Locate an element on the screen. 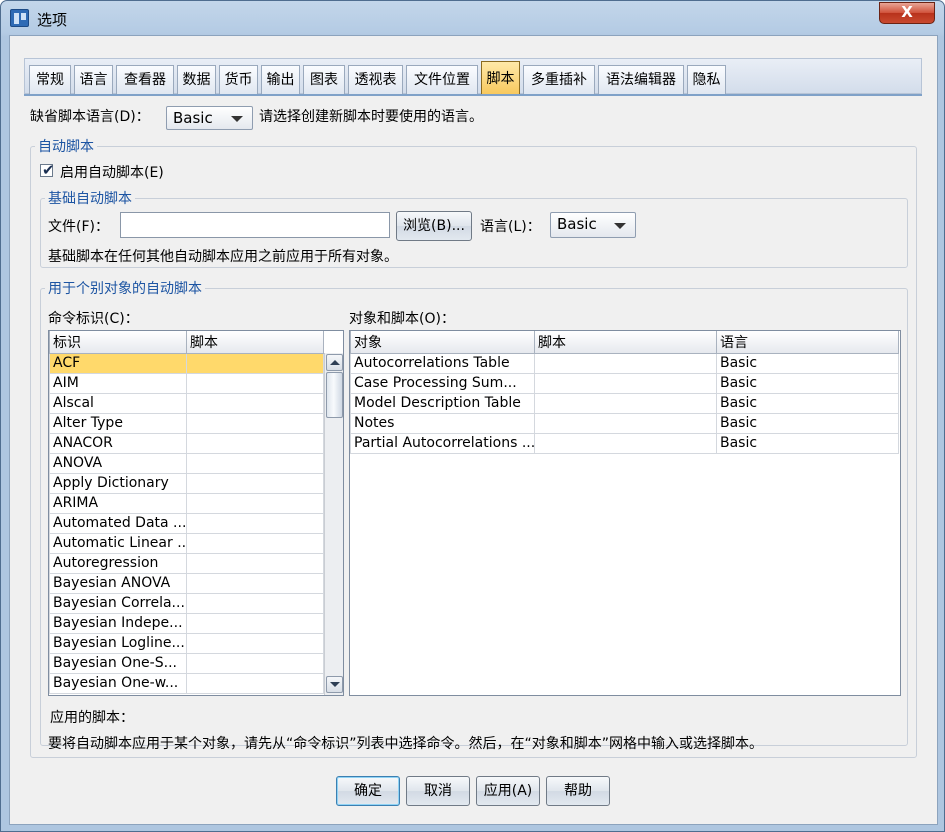  scroll-thumb is located at coordinates (334, 395).